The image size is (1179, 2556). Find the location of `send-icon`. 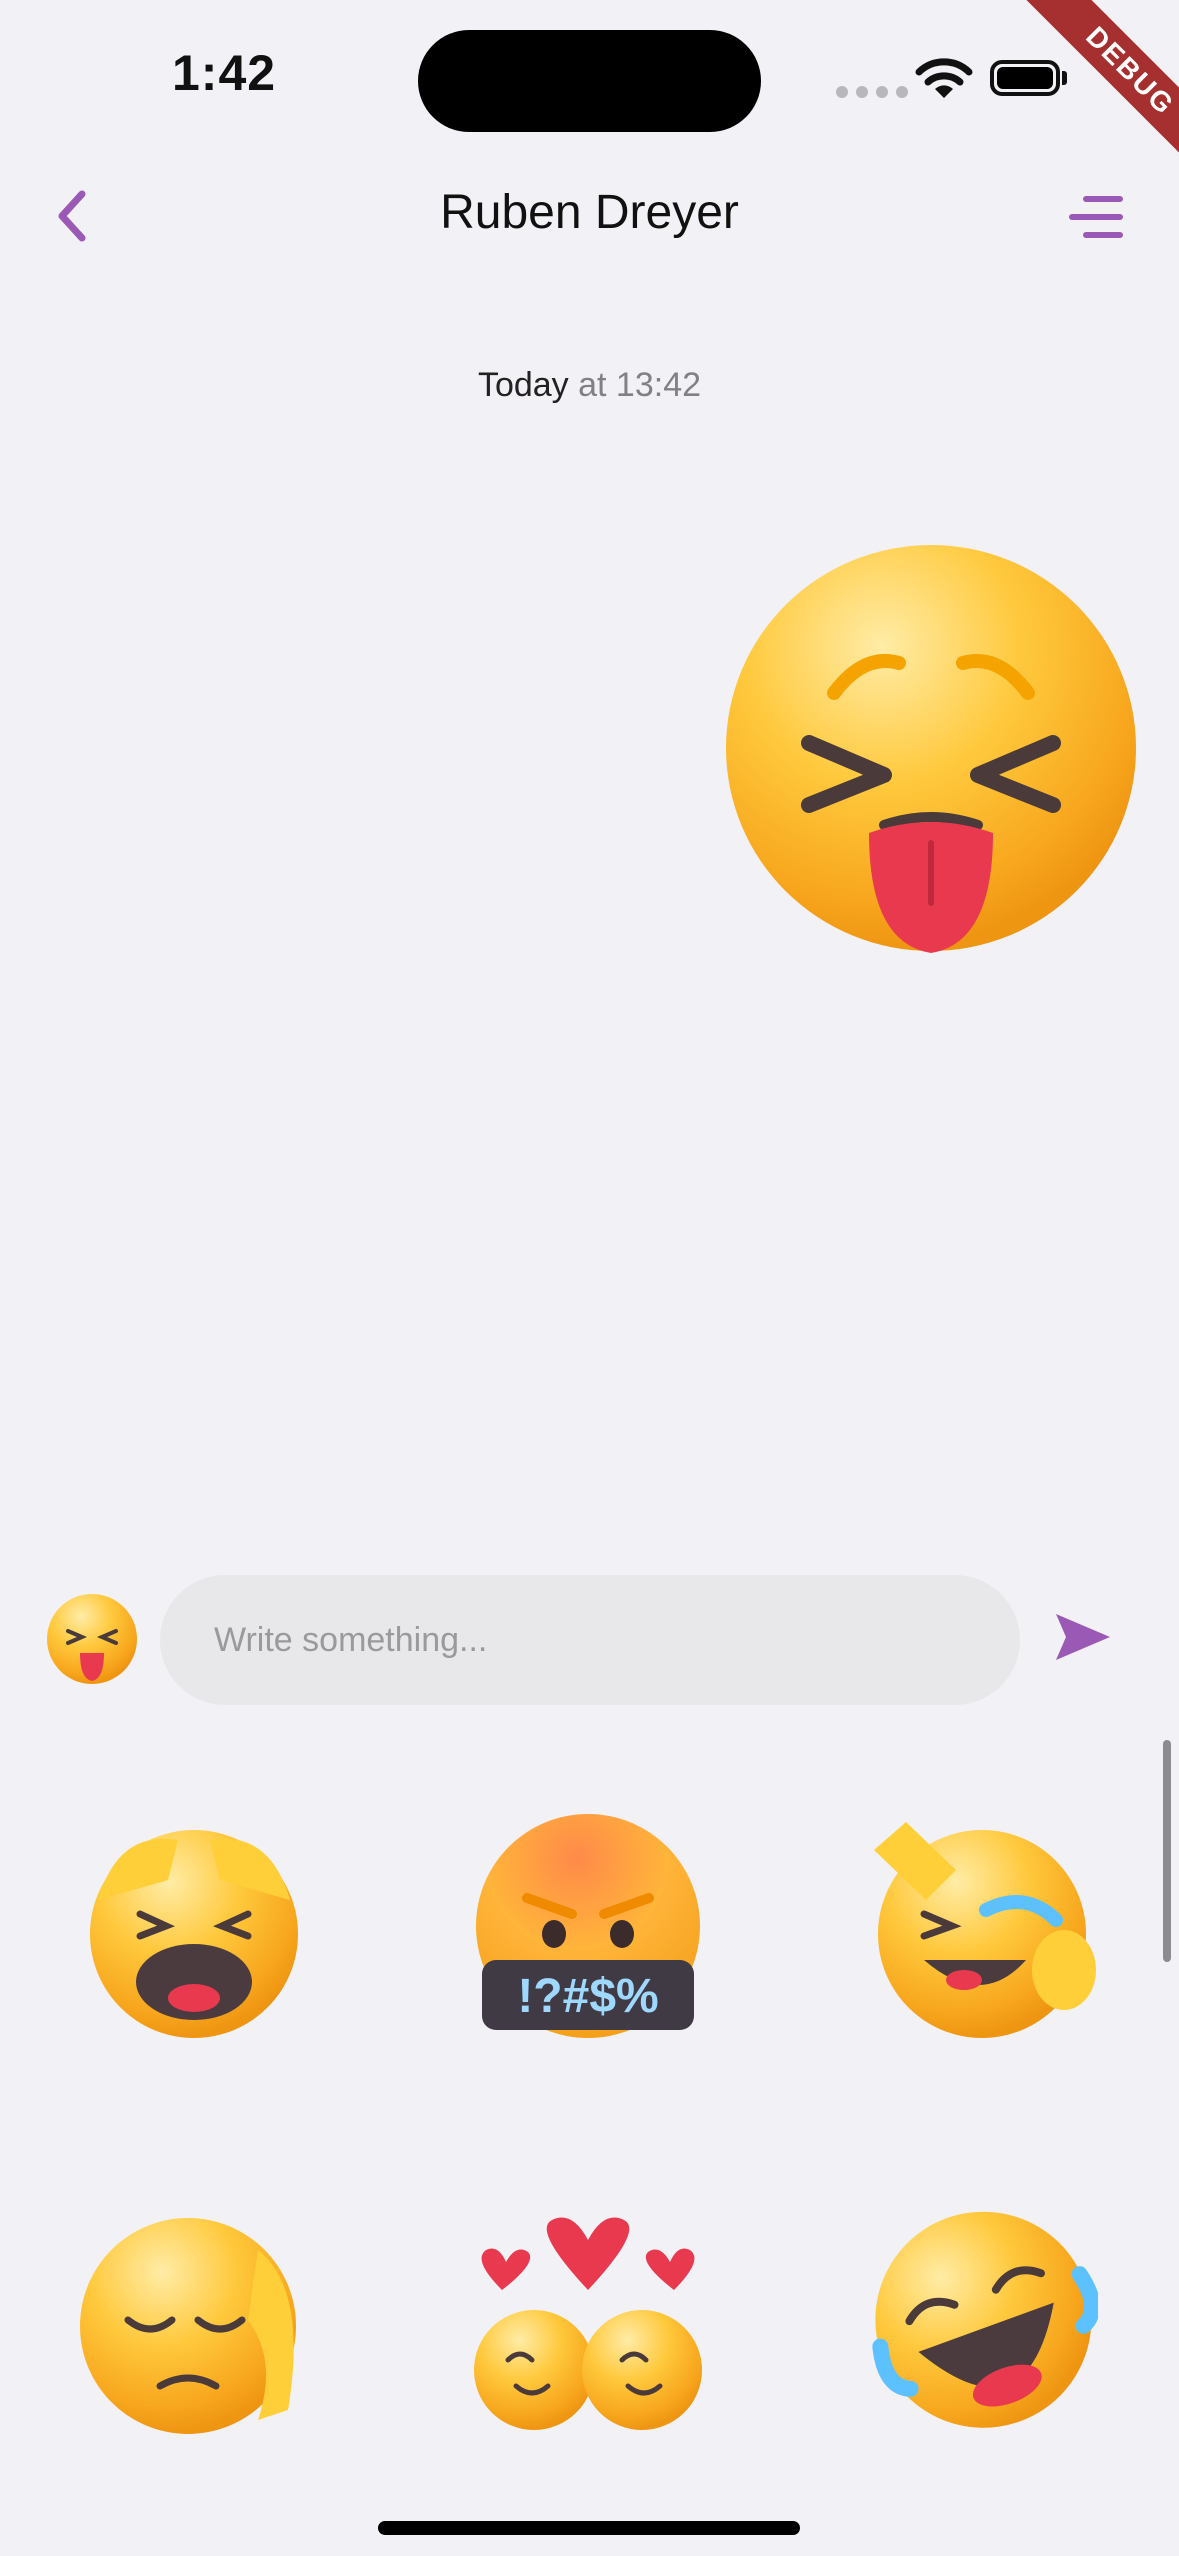

send-icon is located at coordinates (1083, 1637).